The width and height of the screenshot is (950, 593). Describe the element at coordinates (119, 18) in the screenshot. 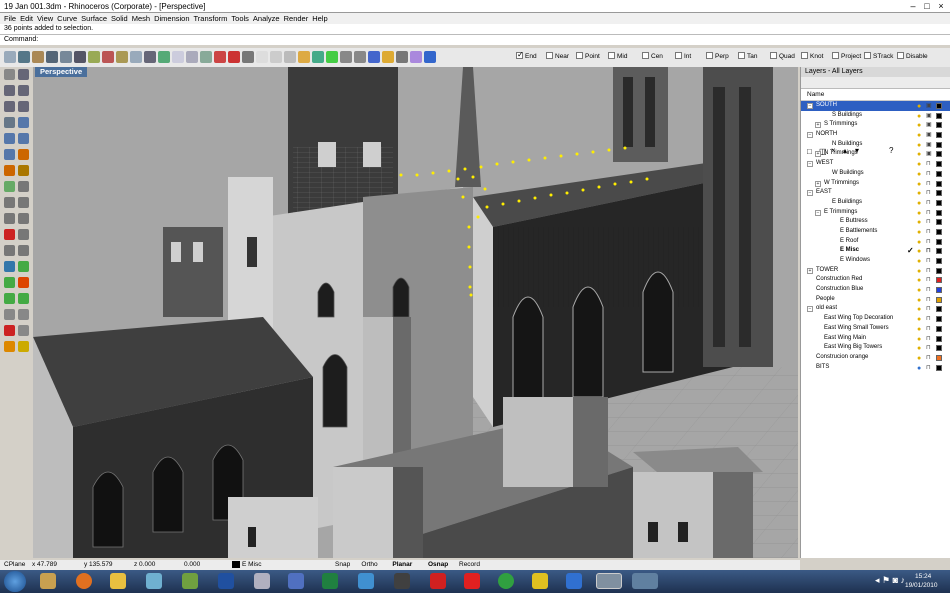

I see `menu-solid: Solid` at that location.